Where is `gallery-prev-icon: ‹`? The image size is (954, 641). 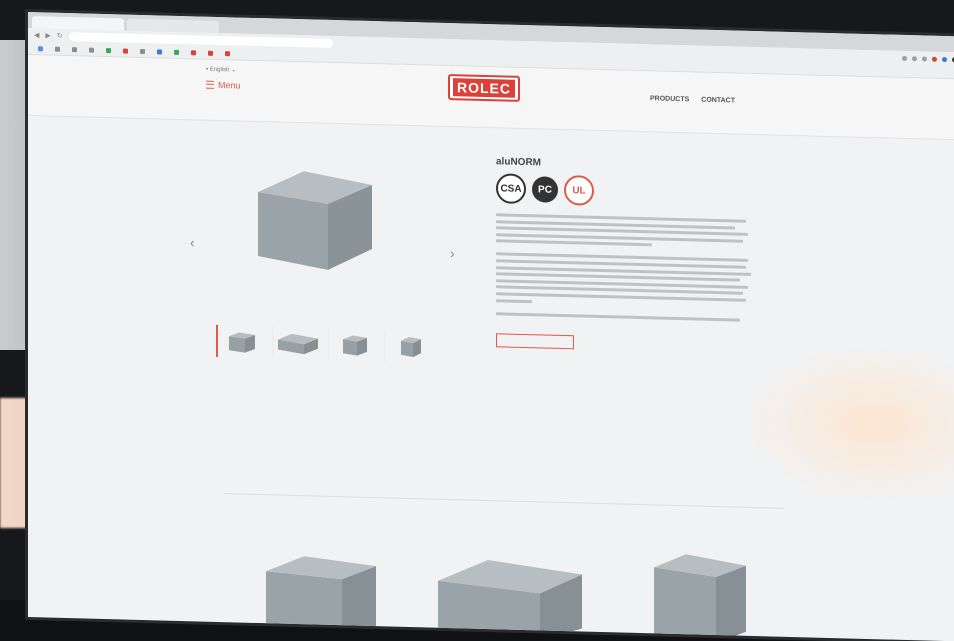 gallery-prev-icon: ‹ is located at coordinates (192, 242).